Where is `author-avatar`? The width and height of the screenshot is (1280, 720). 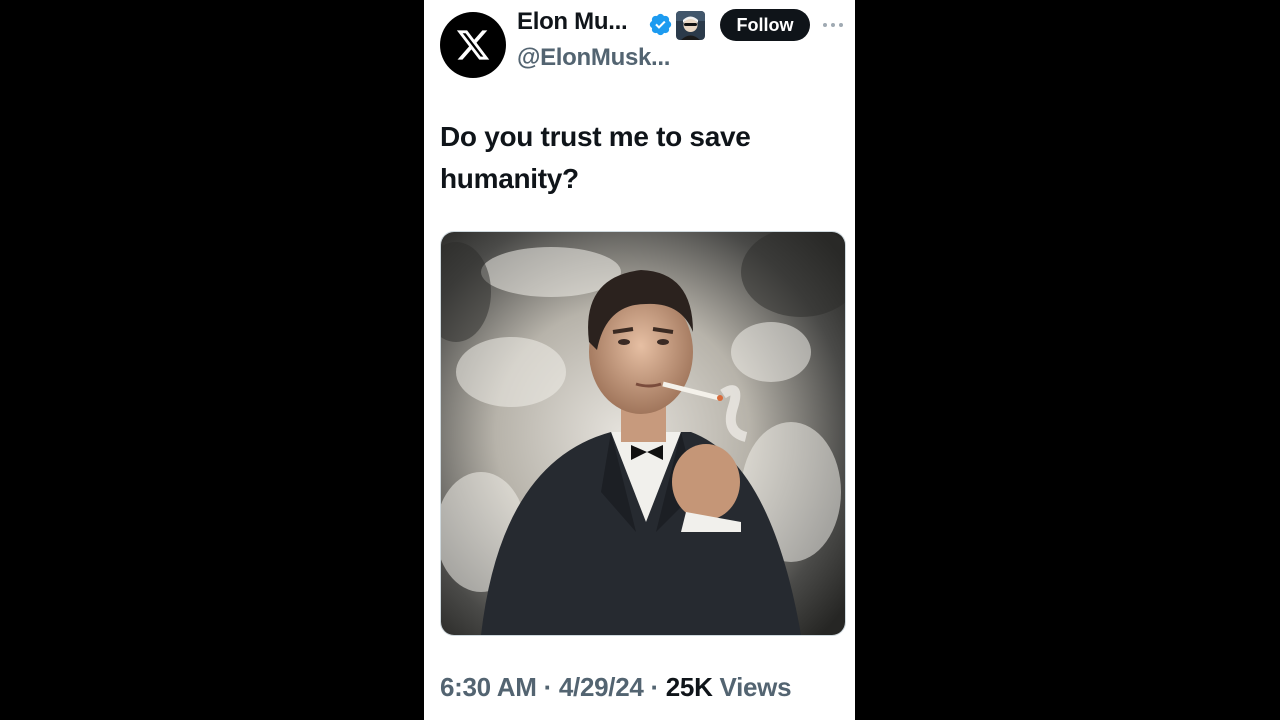 author-avatar is located at coordinates (473, 45).